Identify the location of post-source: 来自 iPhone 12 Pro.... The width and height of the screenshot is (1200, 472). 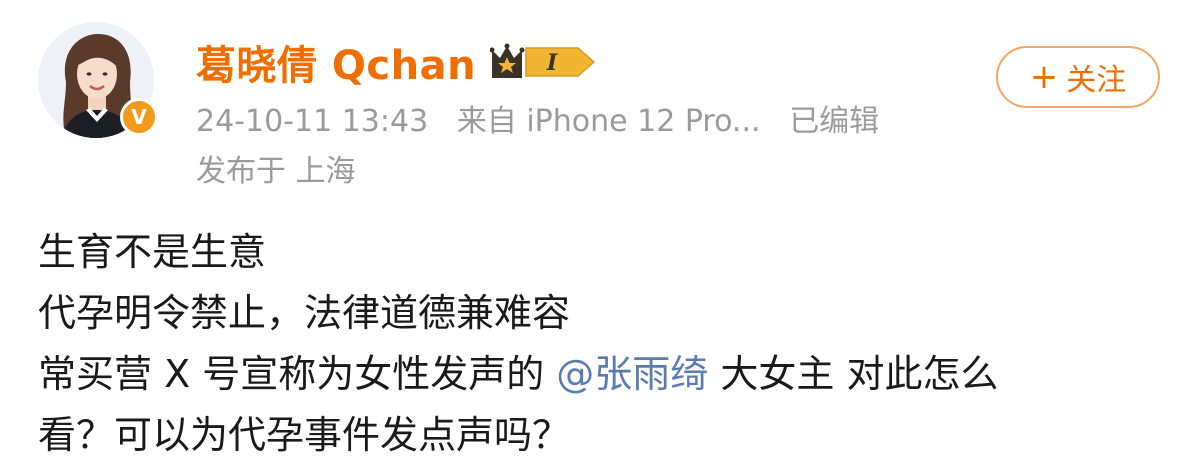
(608, 121).